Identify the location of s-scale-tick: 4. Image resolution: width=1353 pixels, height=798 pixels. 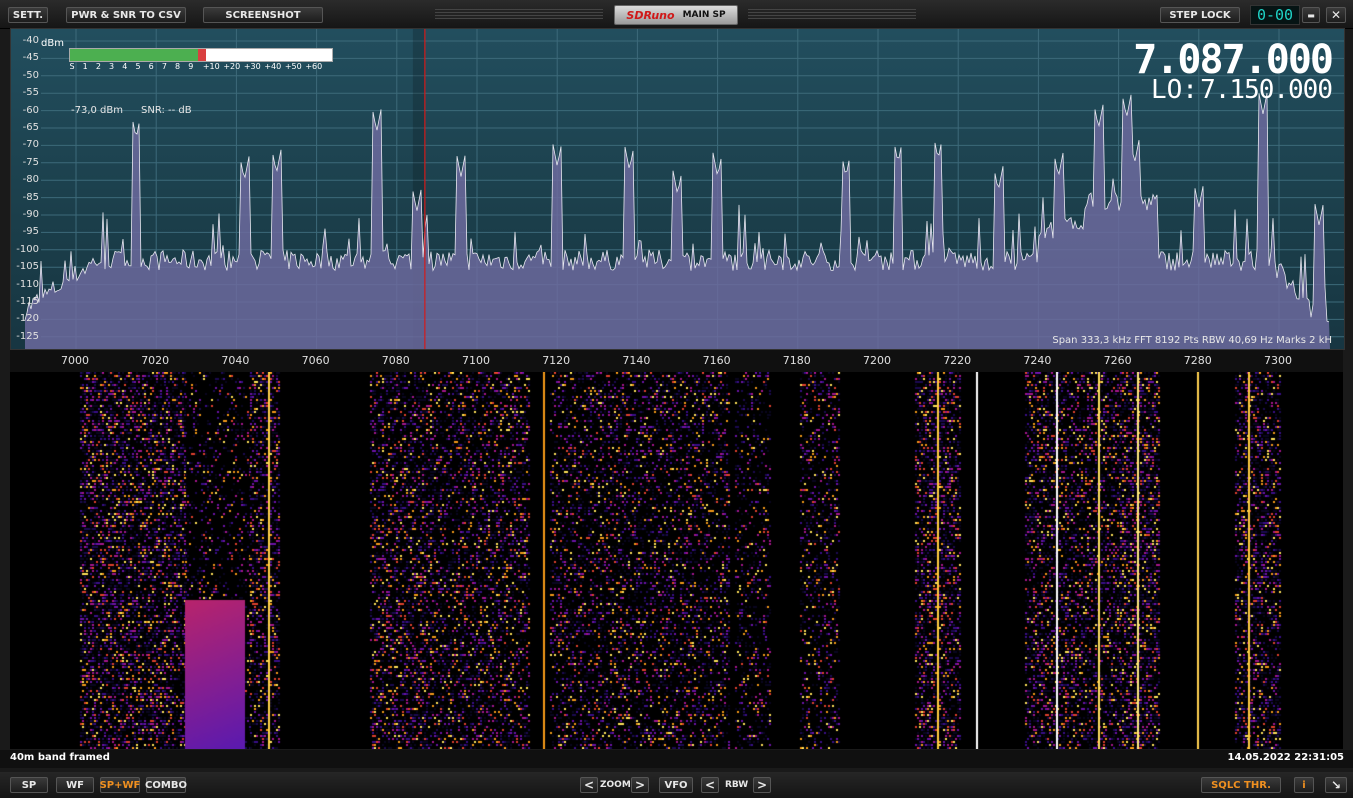
(125, 66).